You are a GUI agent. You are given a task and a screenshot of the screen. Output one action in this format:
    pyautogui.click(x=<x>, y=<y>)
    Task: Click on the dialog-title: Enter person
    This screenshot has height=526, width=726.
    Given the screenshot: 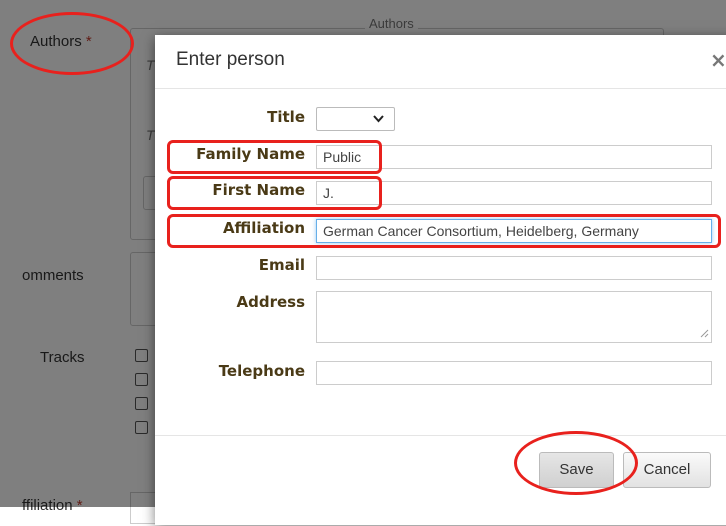 What is the action you would take?
    pyautogui.click(x=230, y=59)
    